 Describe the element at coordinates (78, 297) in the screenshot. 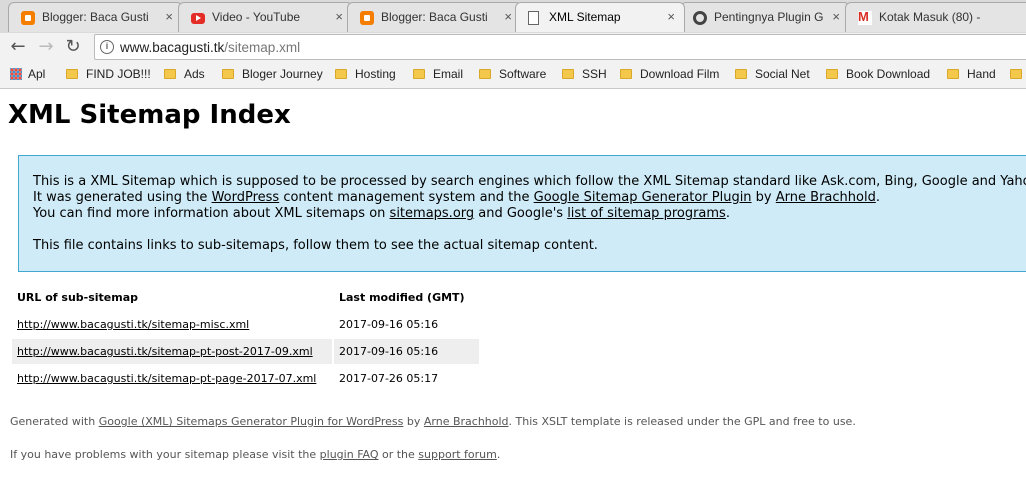

I see `column-header: URL of sub-sitemap` at that location.